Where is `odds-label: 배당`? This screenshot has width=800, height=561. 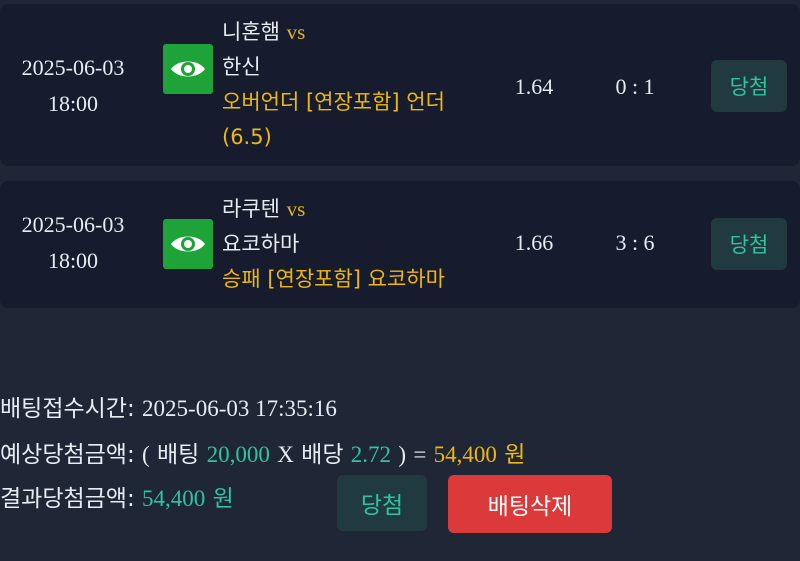 odds-label: 배당 is located at coordinates (322, 455).